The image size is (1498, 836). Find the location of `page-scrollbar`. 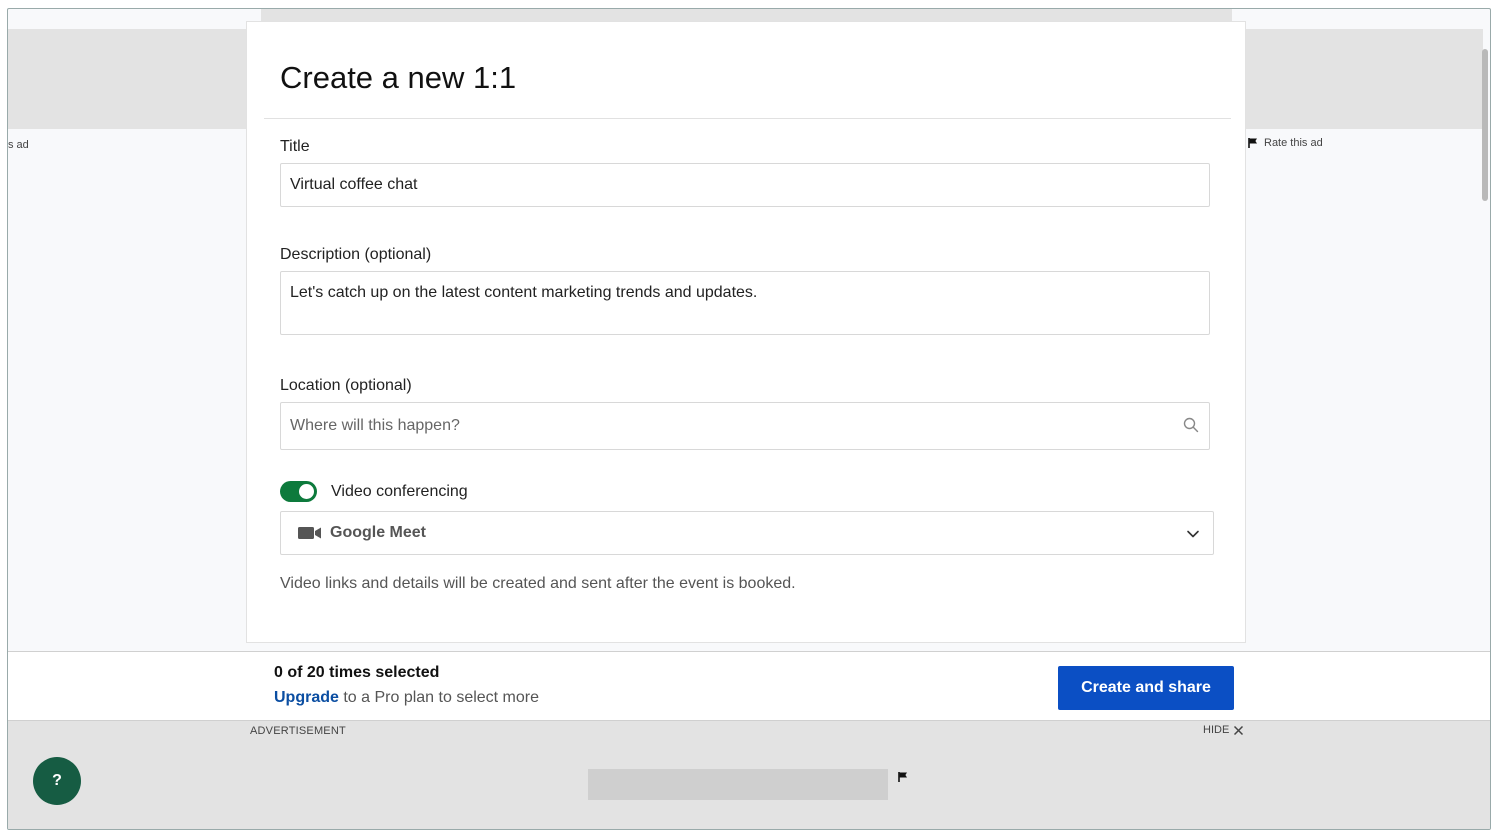

page-scrollbar is located at coordinates (1485, 344).